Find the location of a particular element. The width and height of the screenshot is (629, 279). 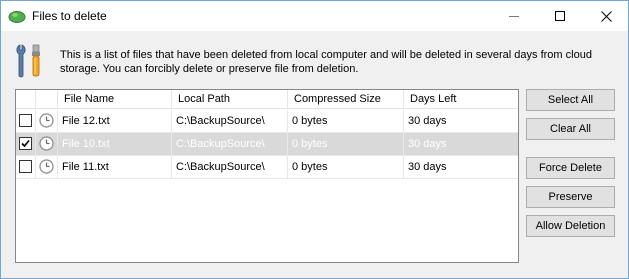

header-local-path: Local Path is located at coordinates (230, 99).